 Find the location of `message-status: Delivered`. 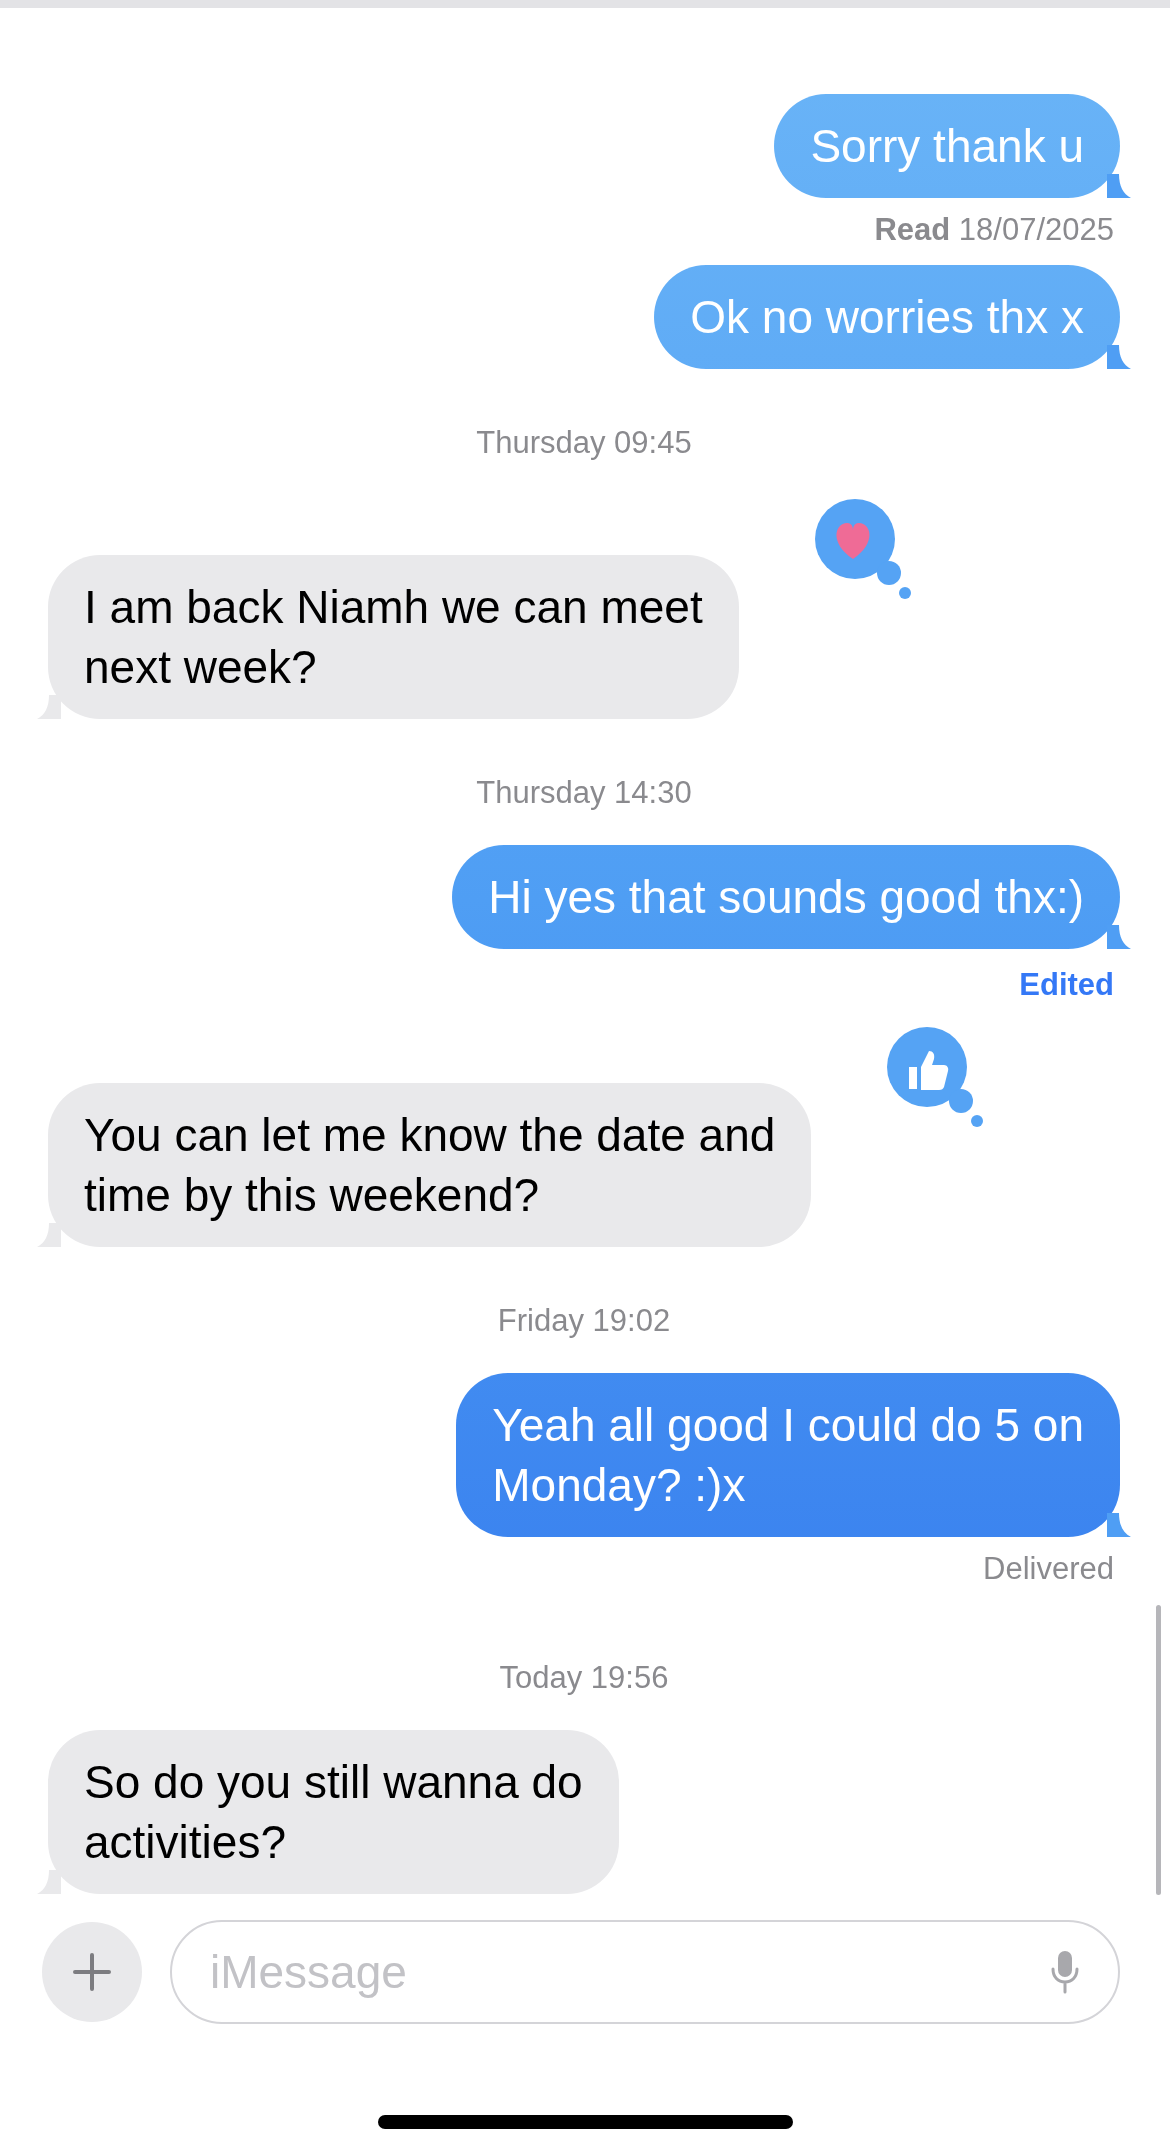

message-status: Delivered is located at coordinates (1048, 1569).